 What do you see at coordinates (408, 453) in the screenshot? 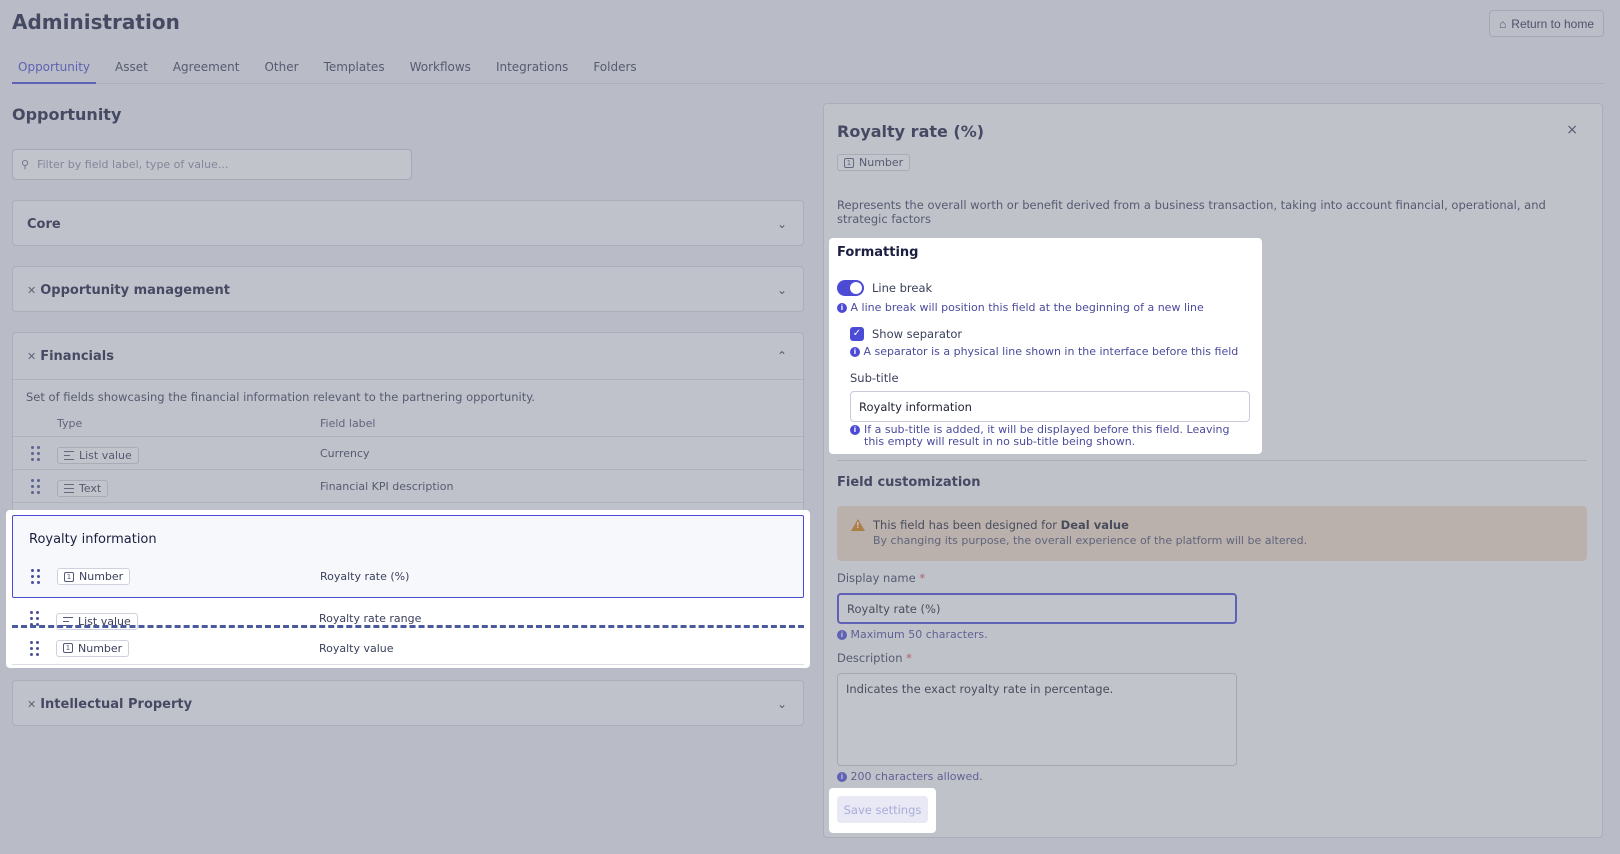
I see `table-row: List value Currency` at bounding box center [408, 453].